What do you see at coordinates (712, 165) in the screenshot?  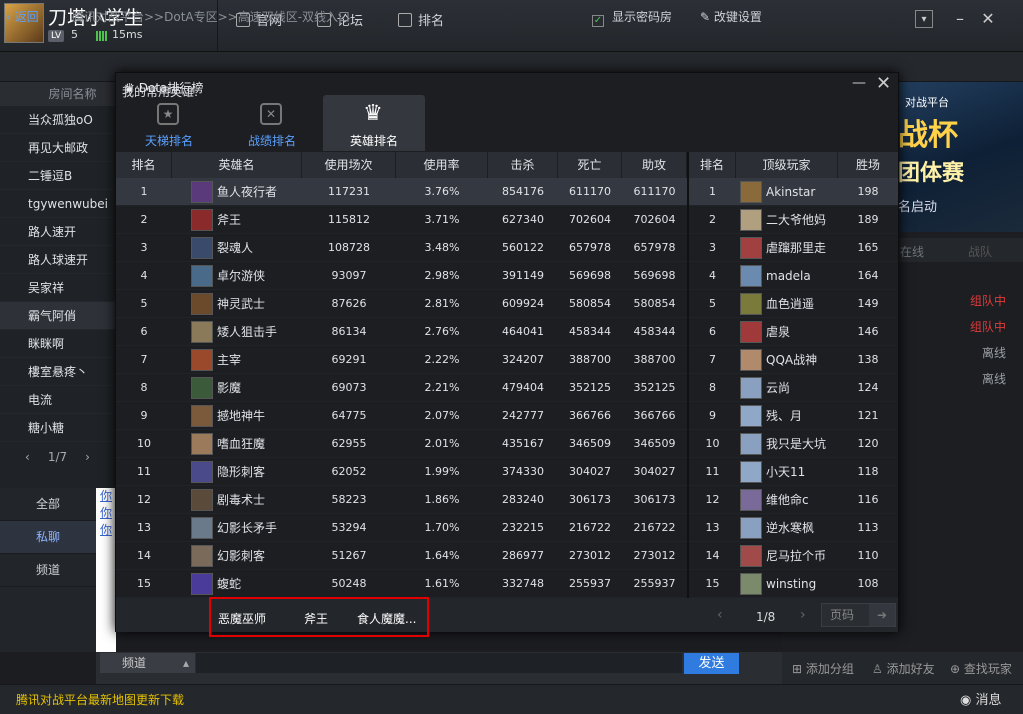 I see `column-header: 排名` at bounding box center [712, 165].